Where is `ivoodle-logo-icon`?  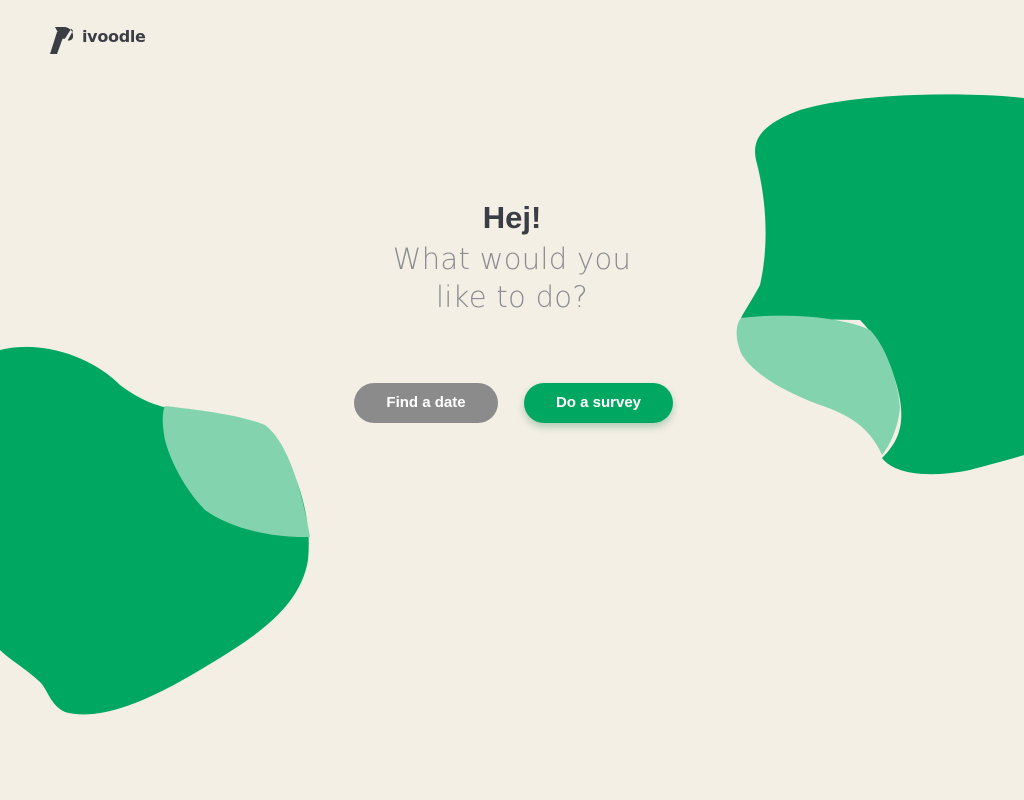 ivoodle-logo-icon is located at coordinates (61, 40).